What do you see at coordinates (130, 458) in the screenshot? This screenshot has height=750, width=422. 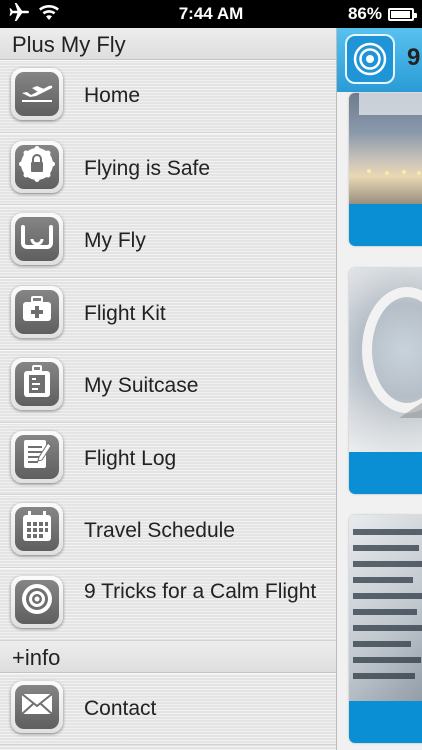 I see `menu-item-label: Flight Log` at bounding box center [130, 458].